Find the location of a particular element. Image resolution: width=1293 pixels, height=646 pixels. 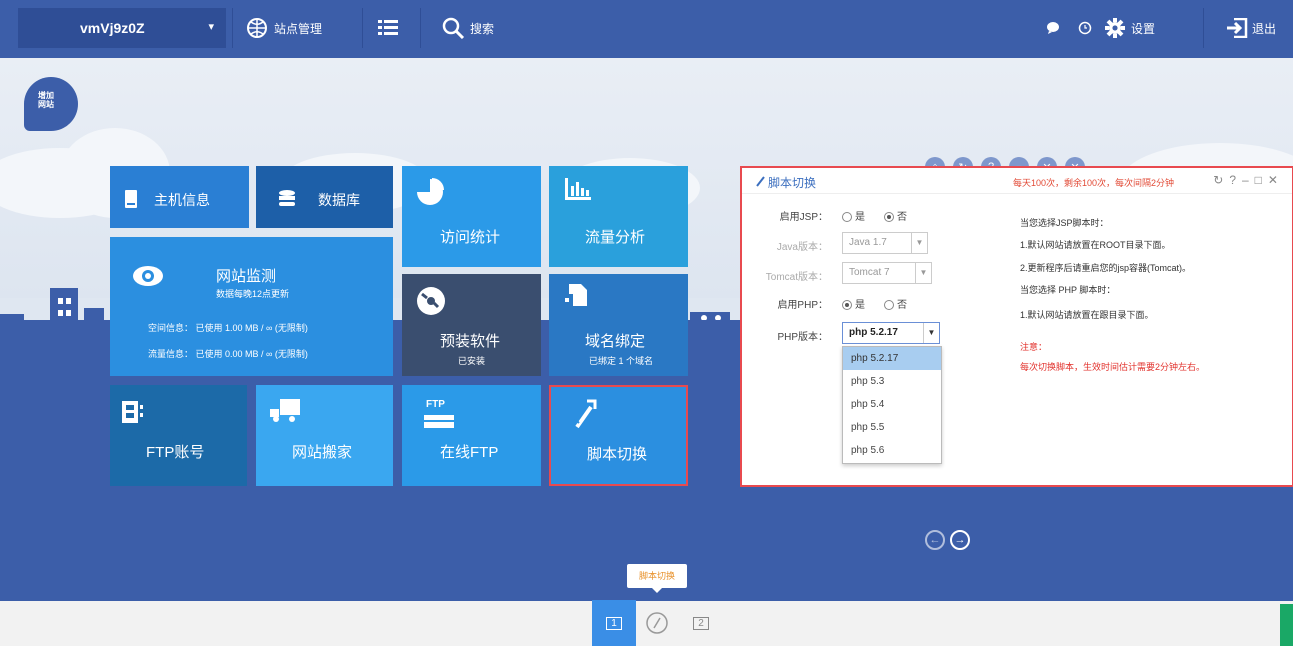

logout-label: 退出 is located at coordinates (1264, 28).